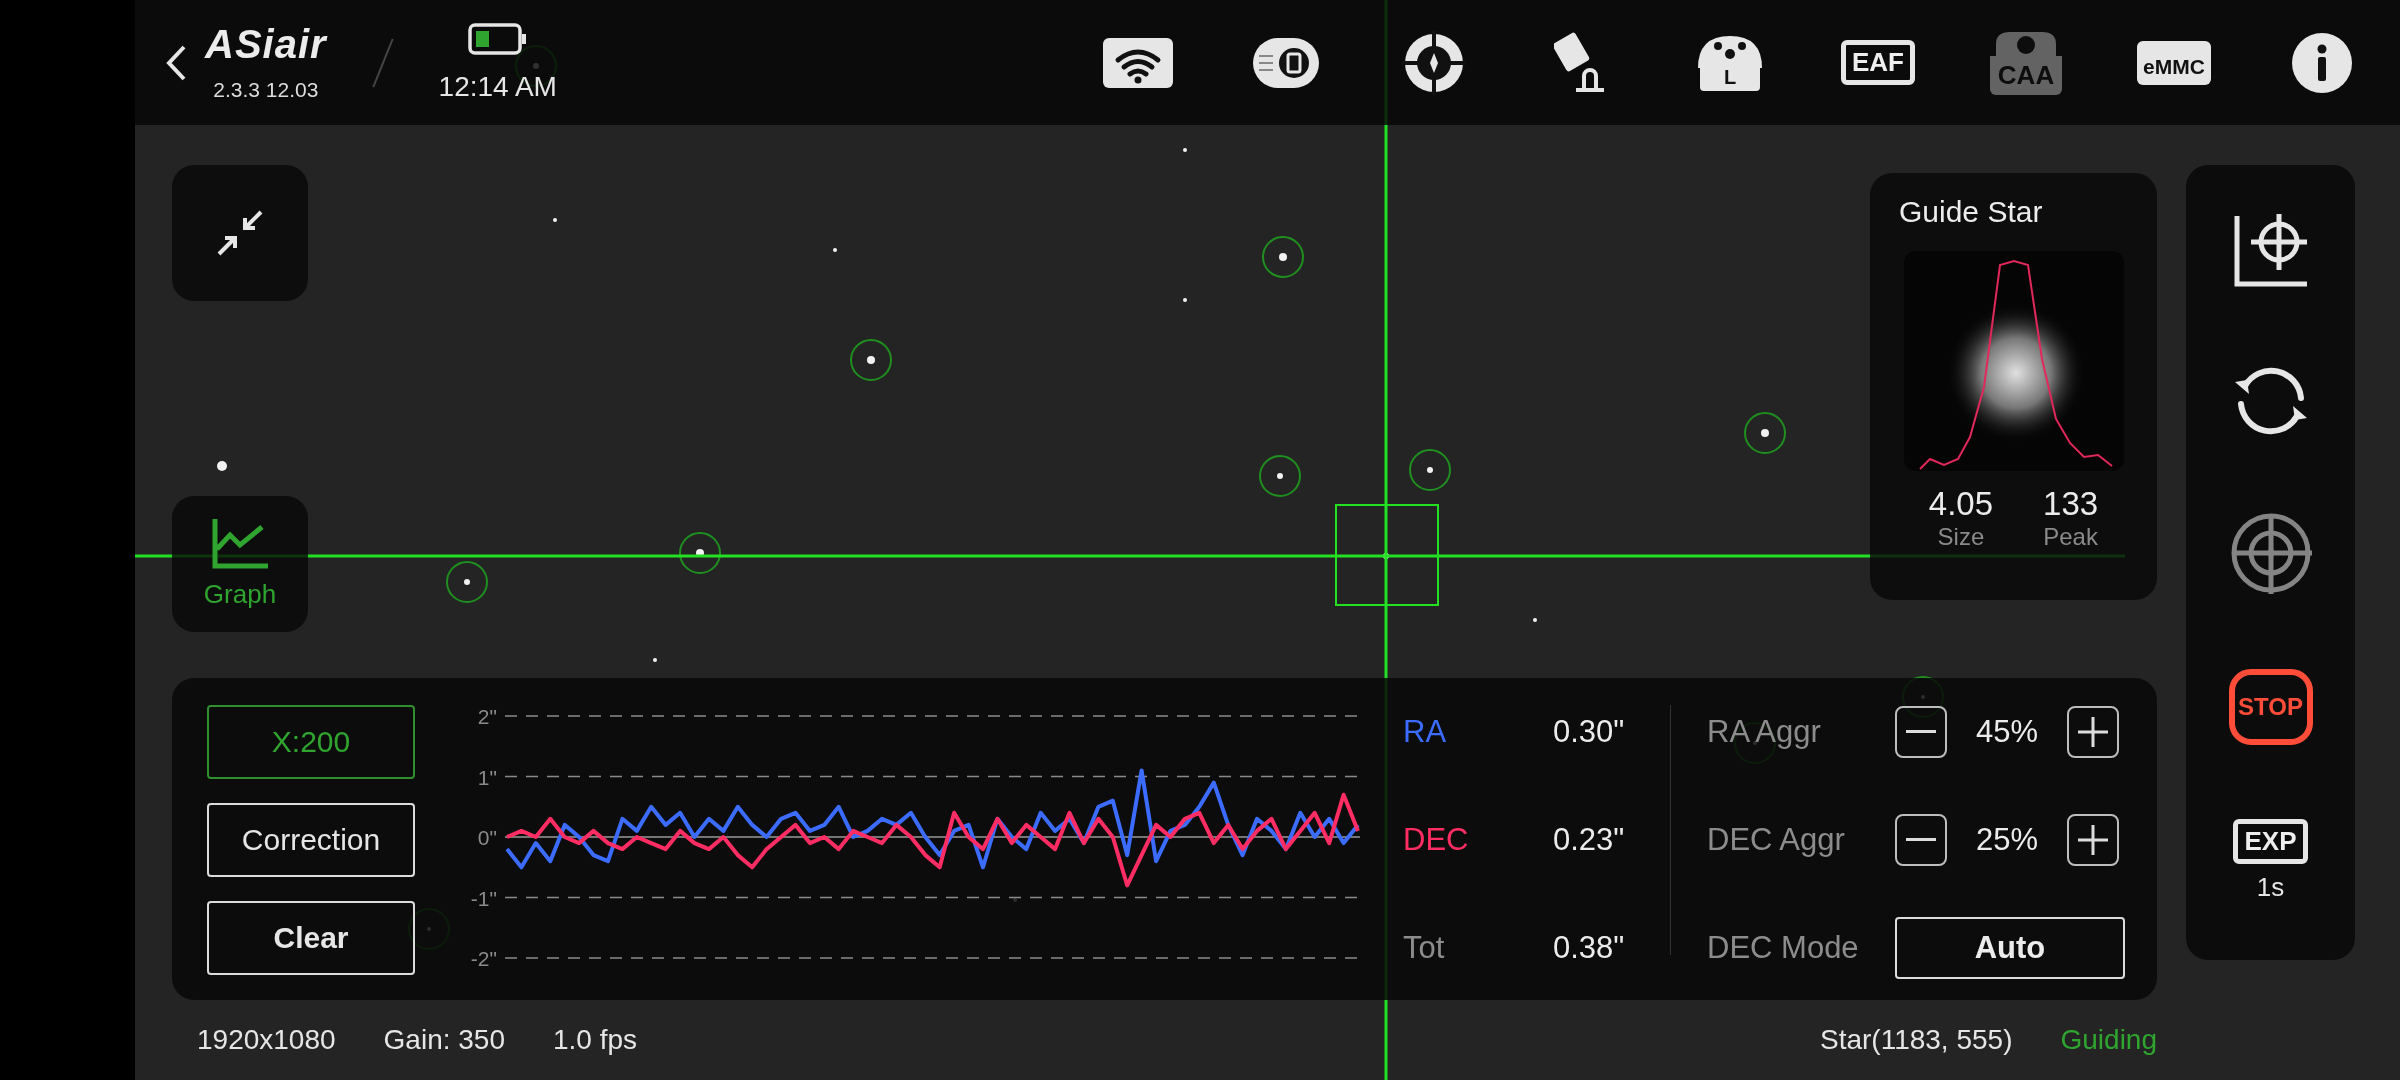  I want to click on shrink-icon, so click(240, 233).